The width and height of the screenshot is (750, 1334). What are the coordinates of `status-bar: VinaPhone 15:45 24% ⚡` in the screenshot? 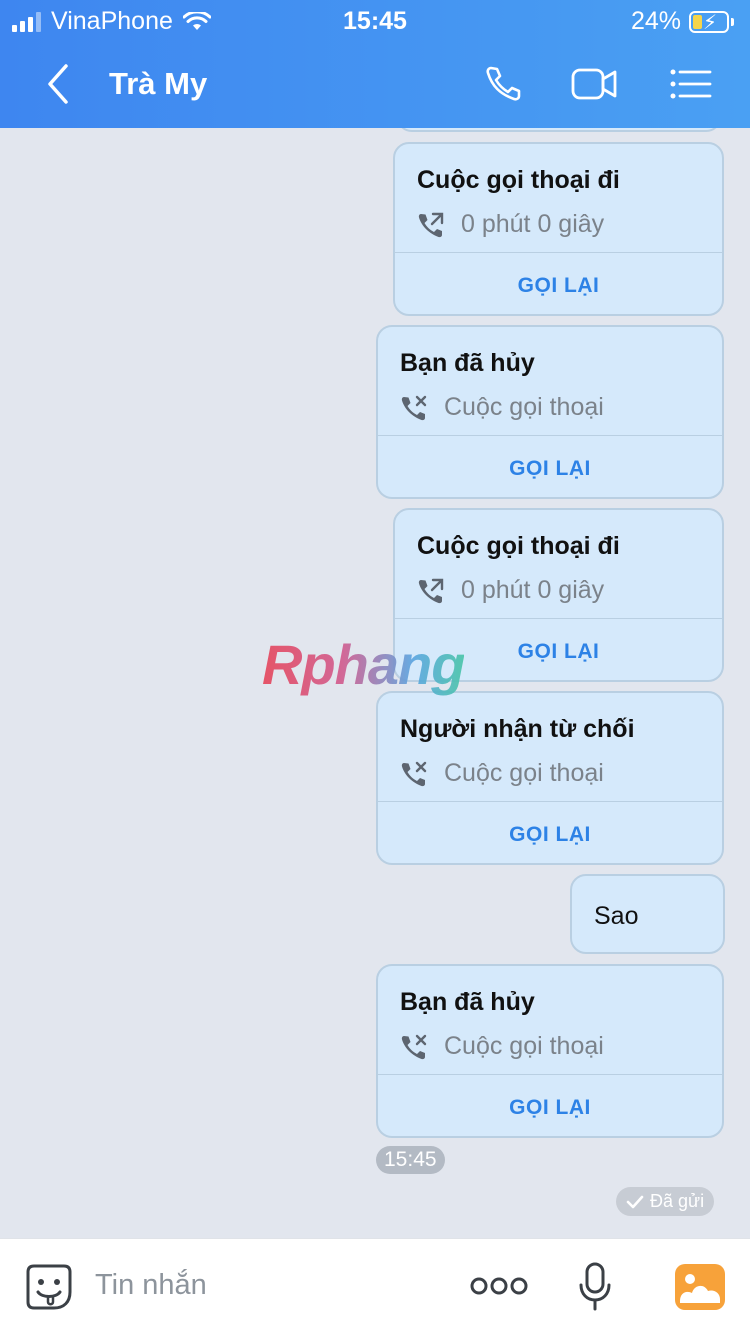 It's located at (375, 21).